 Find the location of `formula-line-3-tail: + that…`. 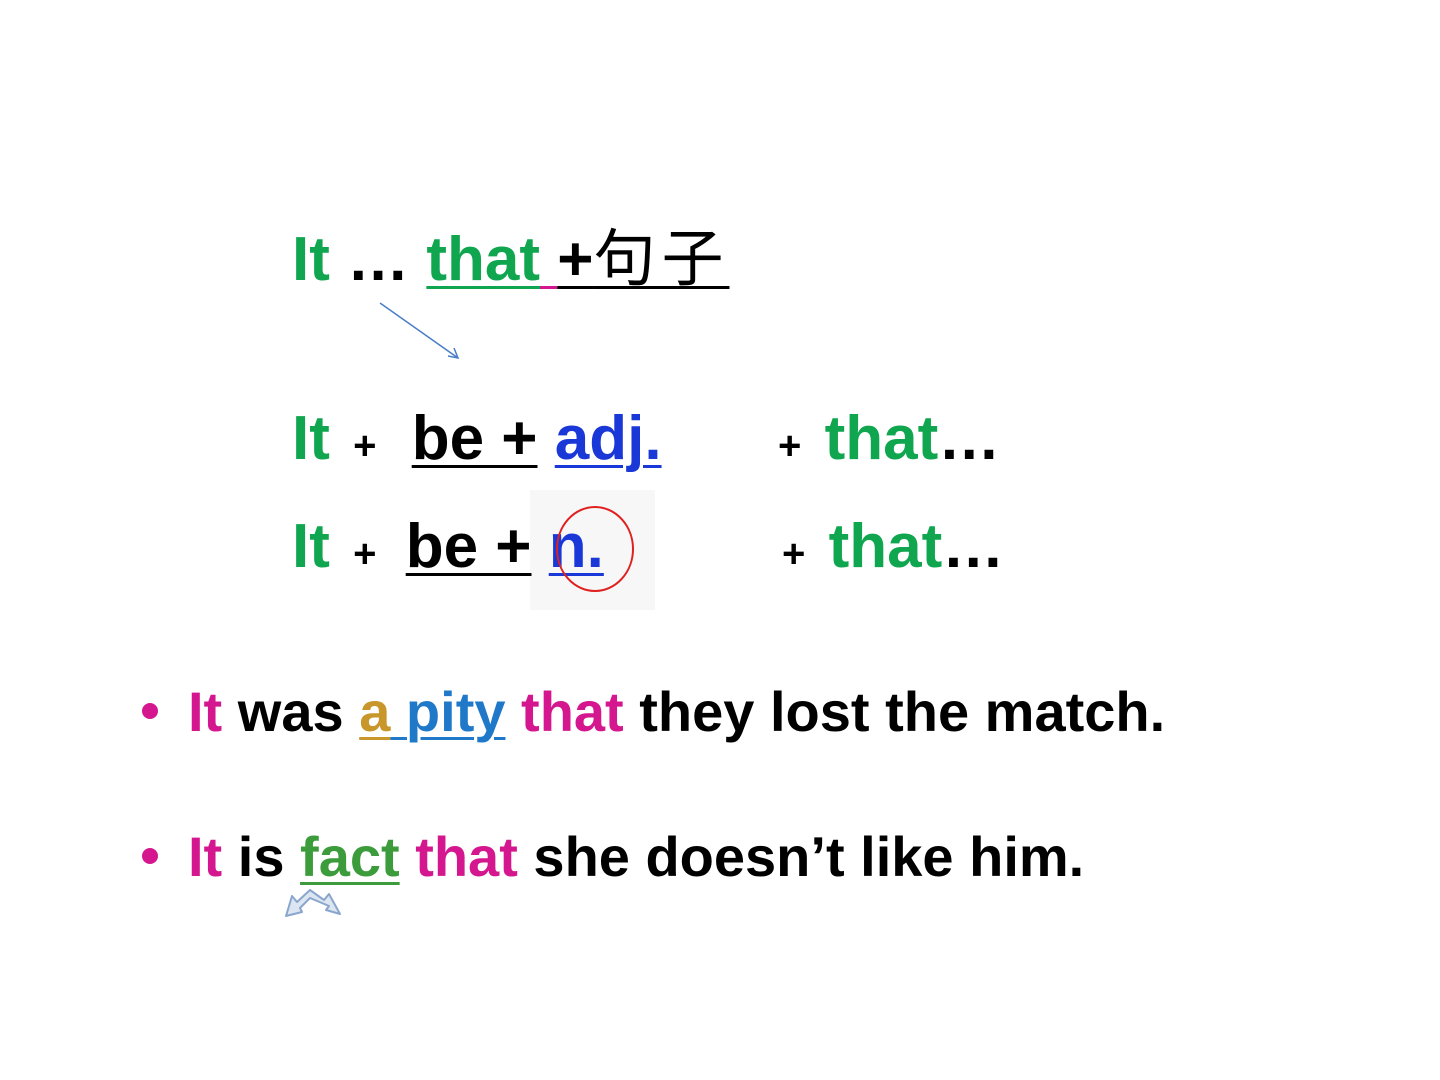

formula-line-3-tail: + that… is located at coordinates (893, 547).